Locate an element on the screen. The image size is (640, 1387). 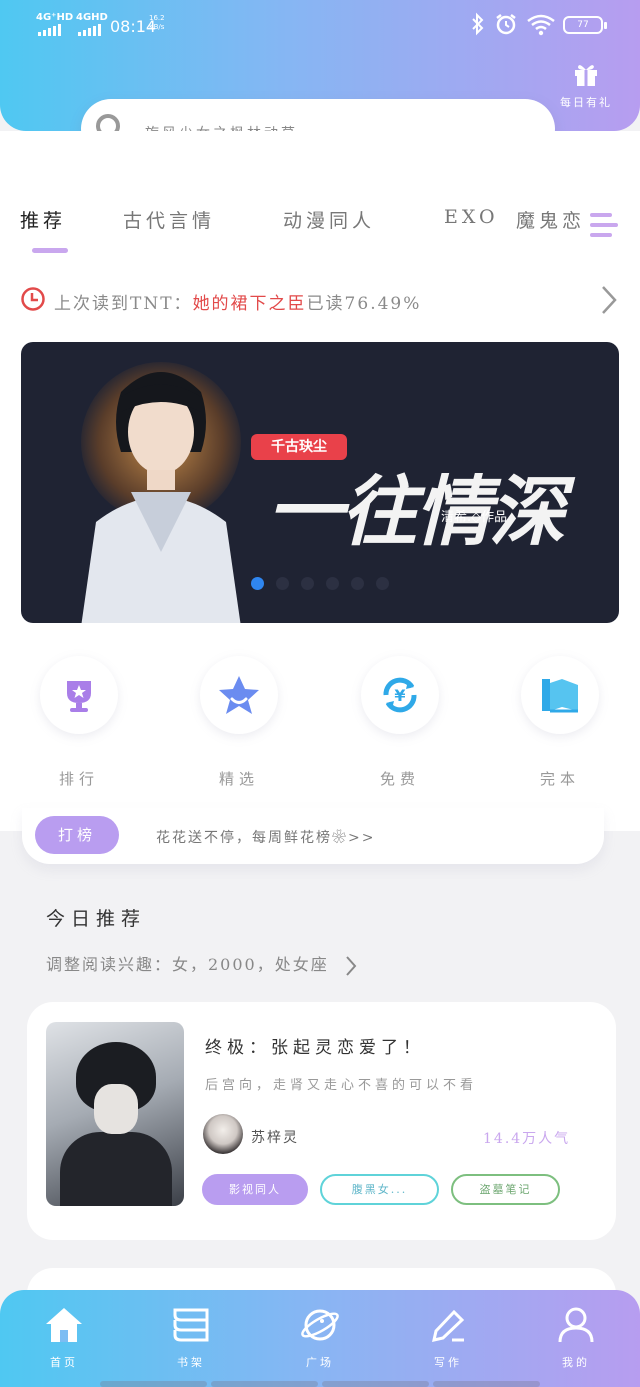
quick-link-label: 免费 is located at coordinates (399, 779).